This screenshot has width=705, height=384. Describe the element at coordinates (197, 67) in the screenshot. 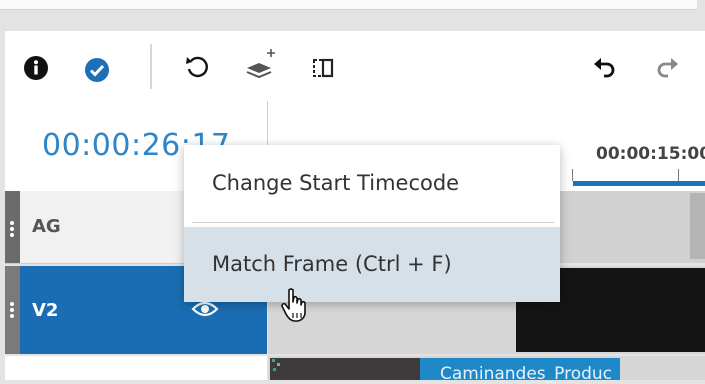

I see `undo-history-icon` at that location.